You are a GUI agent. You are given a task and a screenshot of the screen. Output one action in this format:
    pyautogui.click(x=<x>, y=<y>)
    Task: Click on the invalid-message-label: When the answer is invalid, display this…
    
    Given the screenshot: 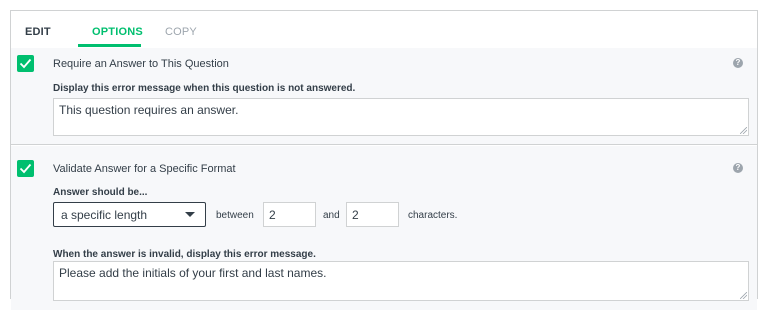 What is the action you would take?
    pyautogui.click(x=184, y=254)
    